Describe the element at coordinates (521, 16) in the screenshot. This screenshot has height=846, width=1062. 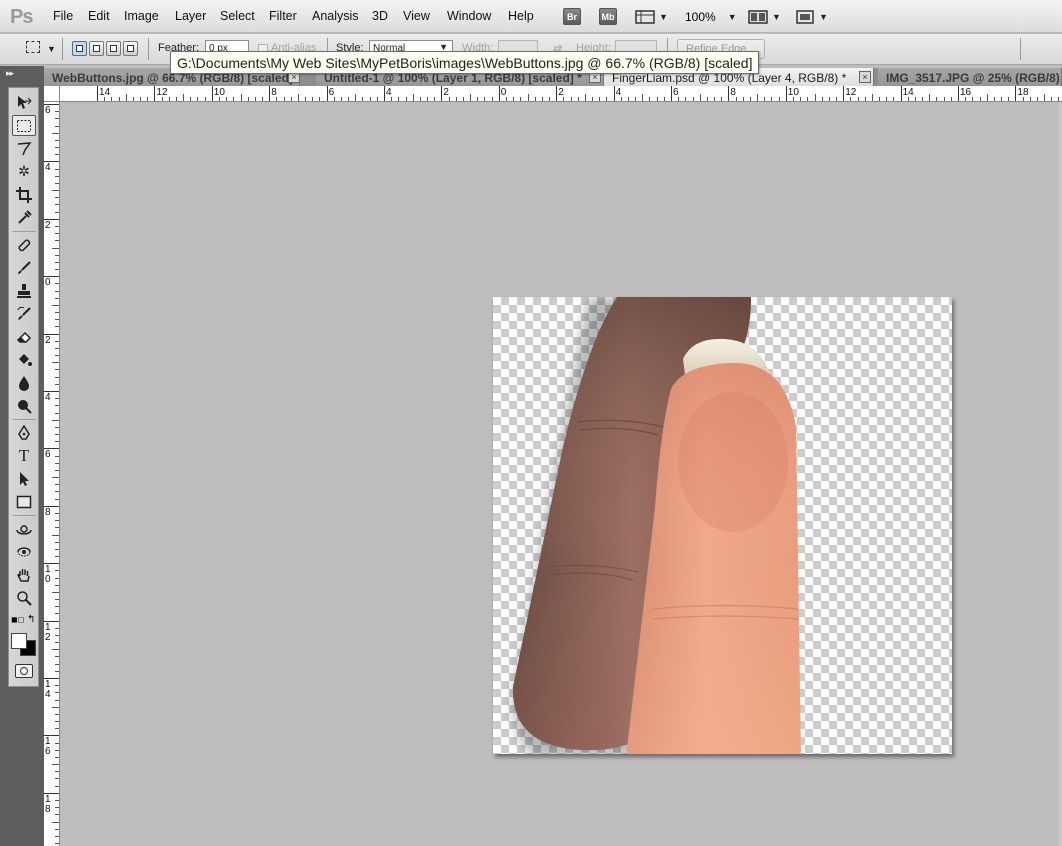
I see `menu-help: Help` at that location.